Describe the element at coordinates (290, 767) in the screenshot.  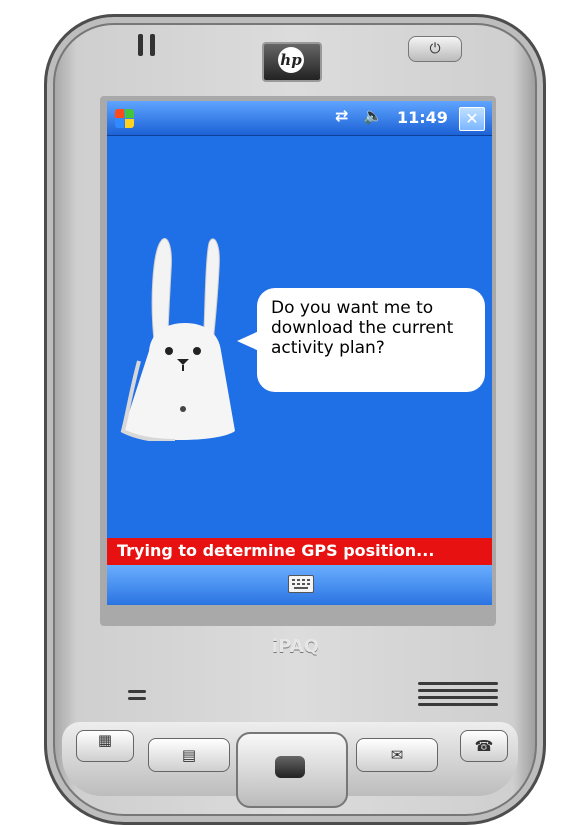
I see `navigation-pad-icon` at that location.